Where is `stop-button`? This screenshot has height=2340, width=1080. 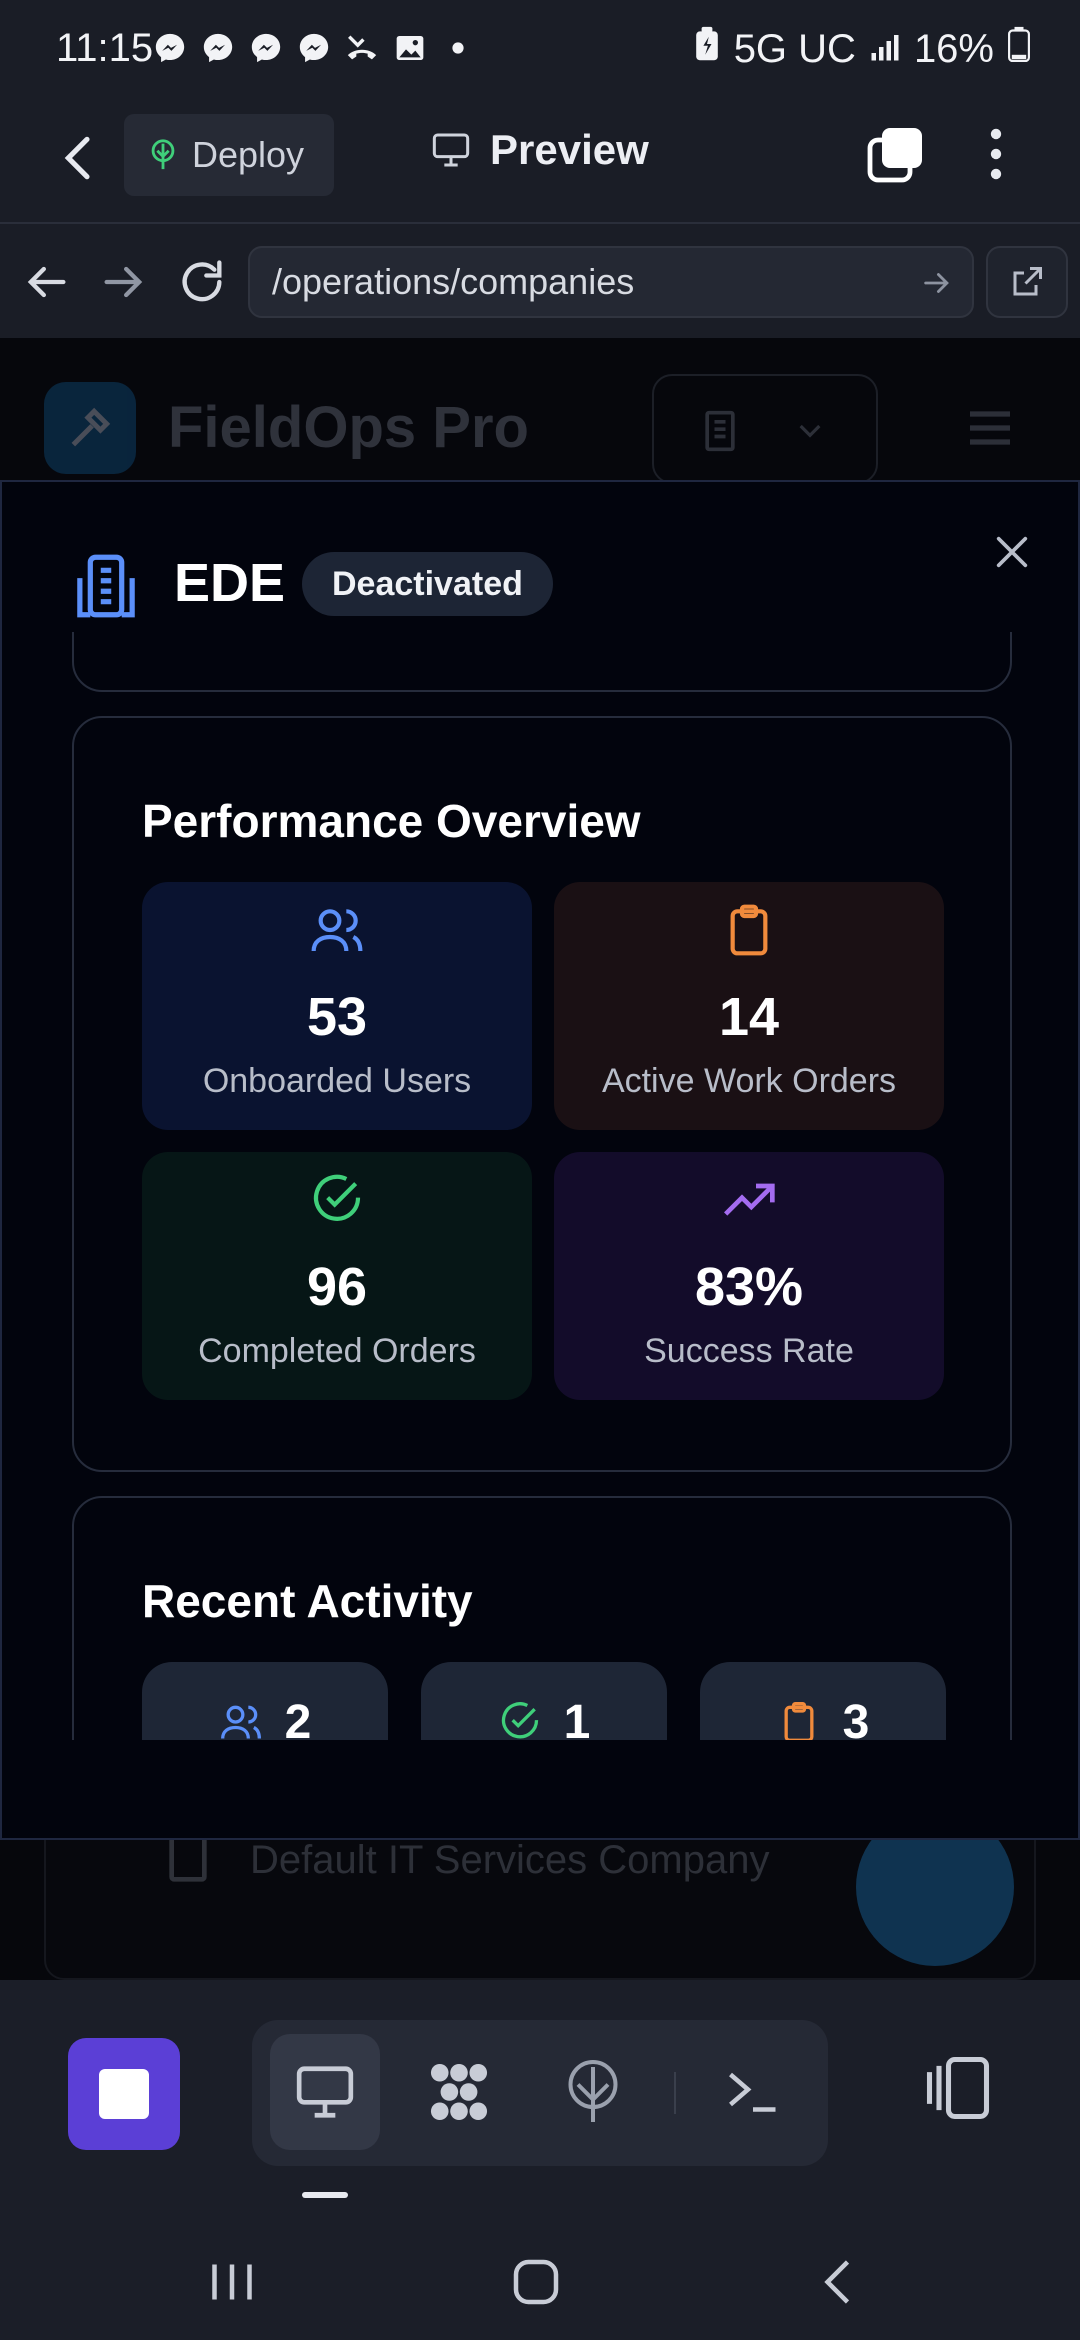 stop-button is located at coordinates (124, 2094).